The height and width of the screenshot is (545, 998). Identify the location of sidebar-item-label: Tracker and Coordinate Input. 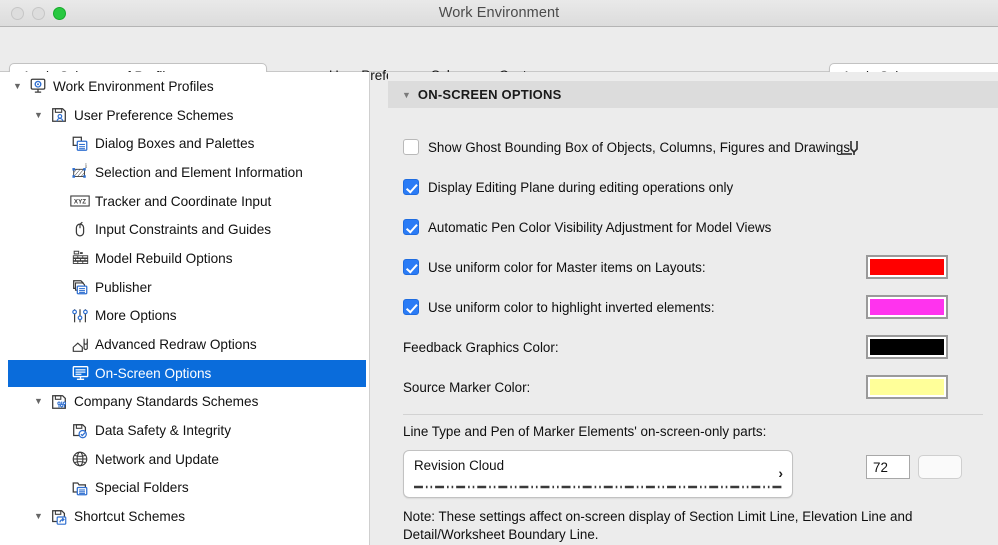
(183, 201).